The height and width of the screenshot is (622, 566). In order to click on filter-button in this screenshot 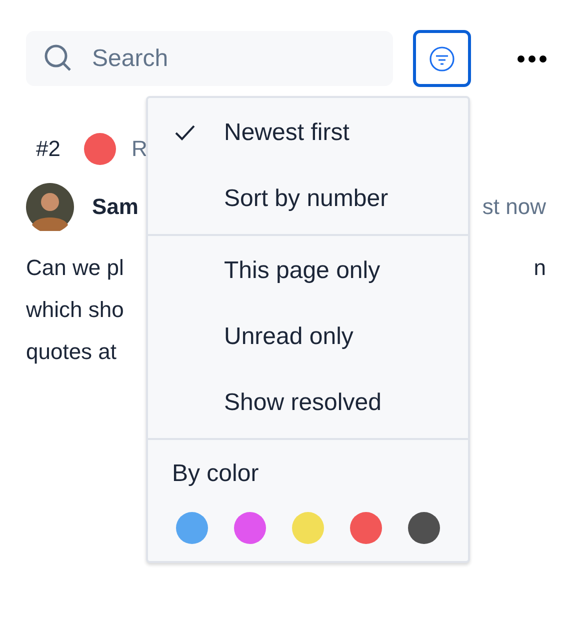, I will do `click(442, 58)`.